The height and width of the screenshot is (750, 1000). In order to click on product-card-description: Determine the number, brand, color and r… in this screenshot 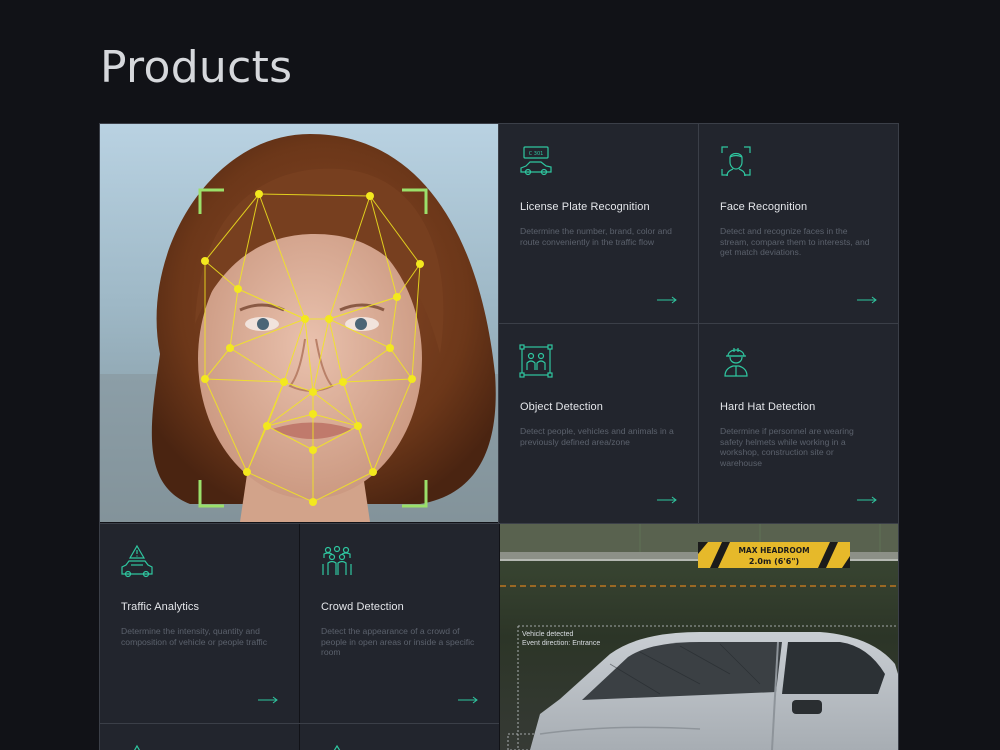, I will do `click(596, 236)`.